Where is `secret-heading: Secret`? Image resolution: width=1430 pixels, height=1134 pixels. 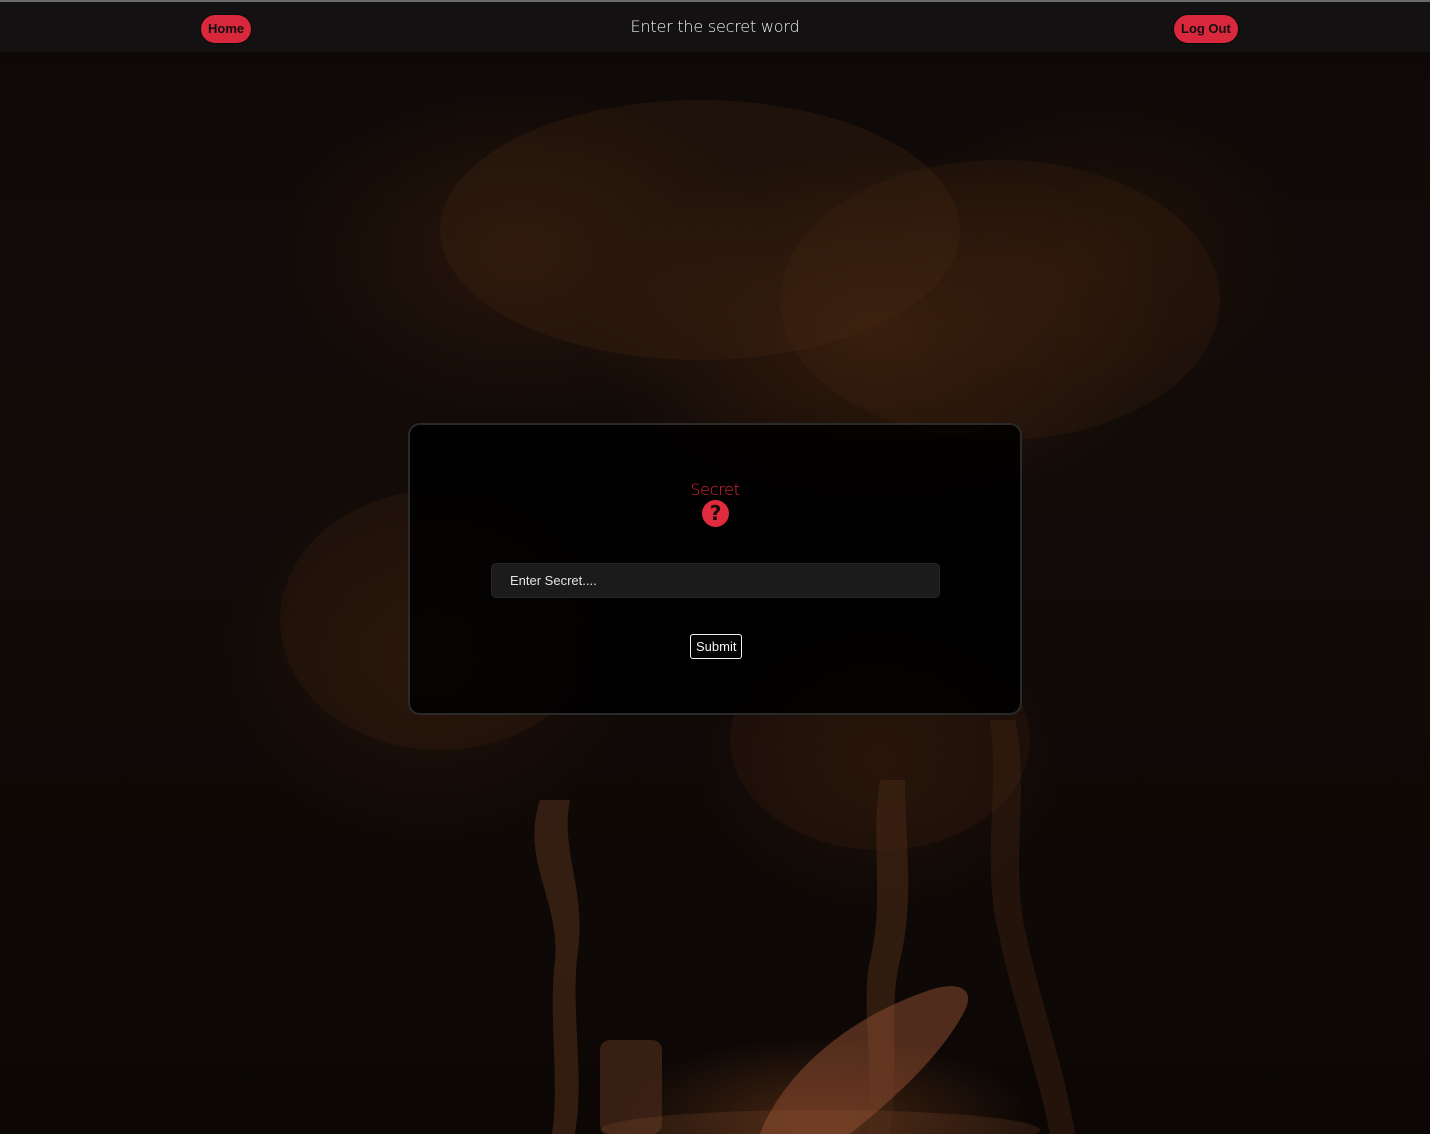
secret-heading: Secret is located at coordinates (715, 489).